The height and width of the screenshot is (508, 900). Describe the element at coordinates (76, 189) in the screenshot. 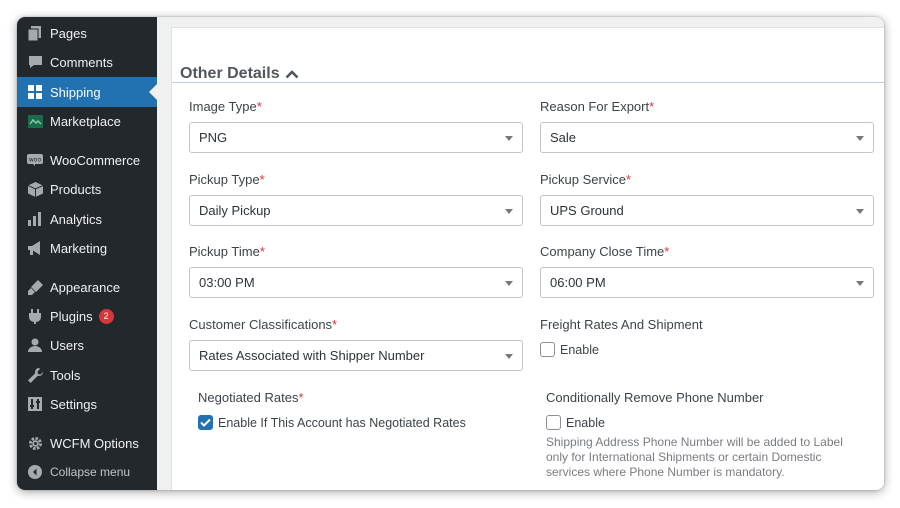

I see `sidebar-item-label: Products` at that location.